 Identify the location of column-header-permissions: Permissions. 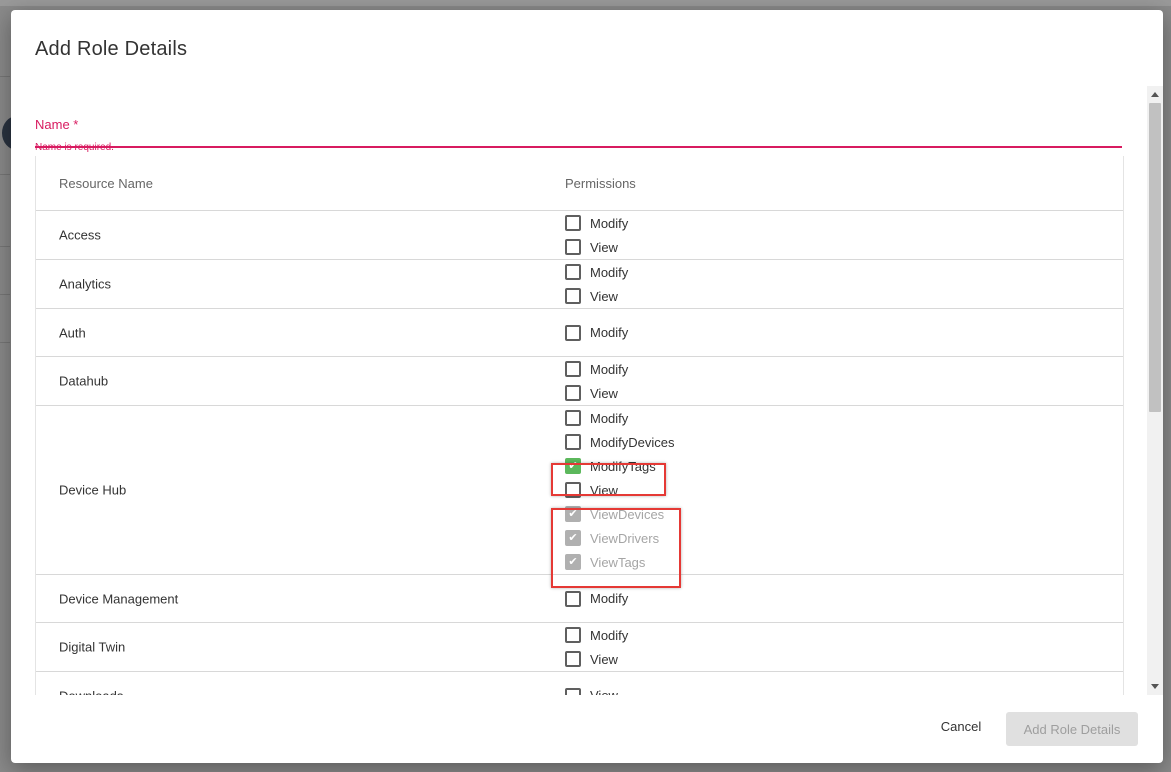
(600, 183).